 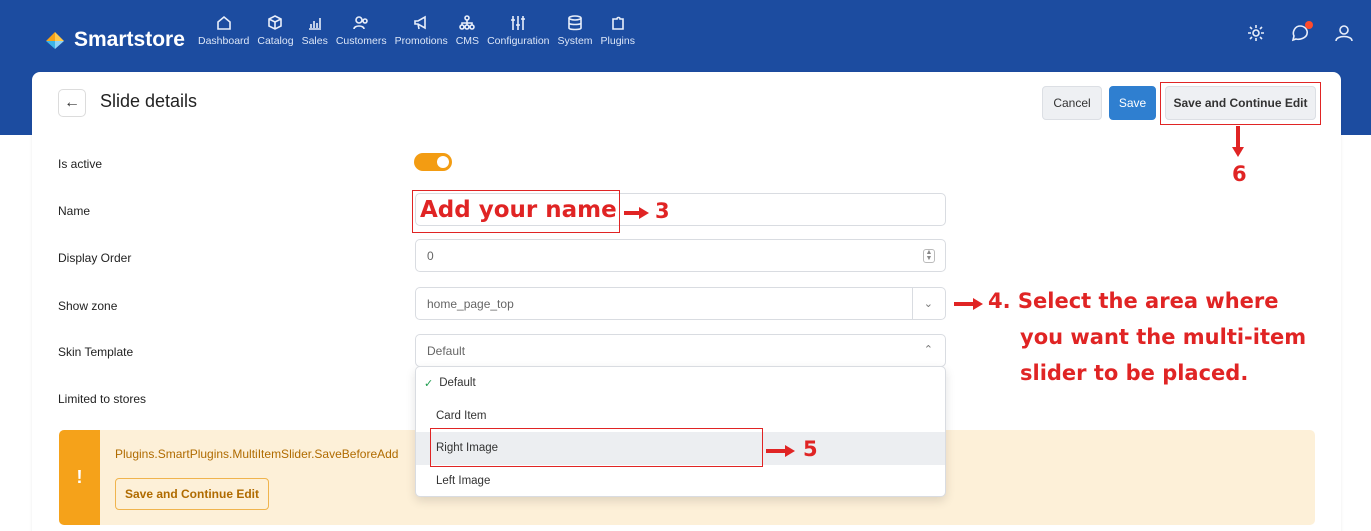 What do you see at coordinates (102, 399) in the screenshot?
I see `limited-stores-label: Limited to stores` at bounding box center [102, 399].